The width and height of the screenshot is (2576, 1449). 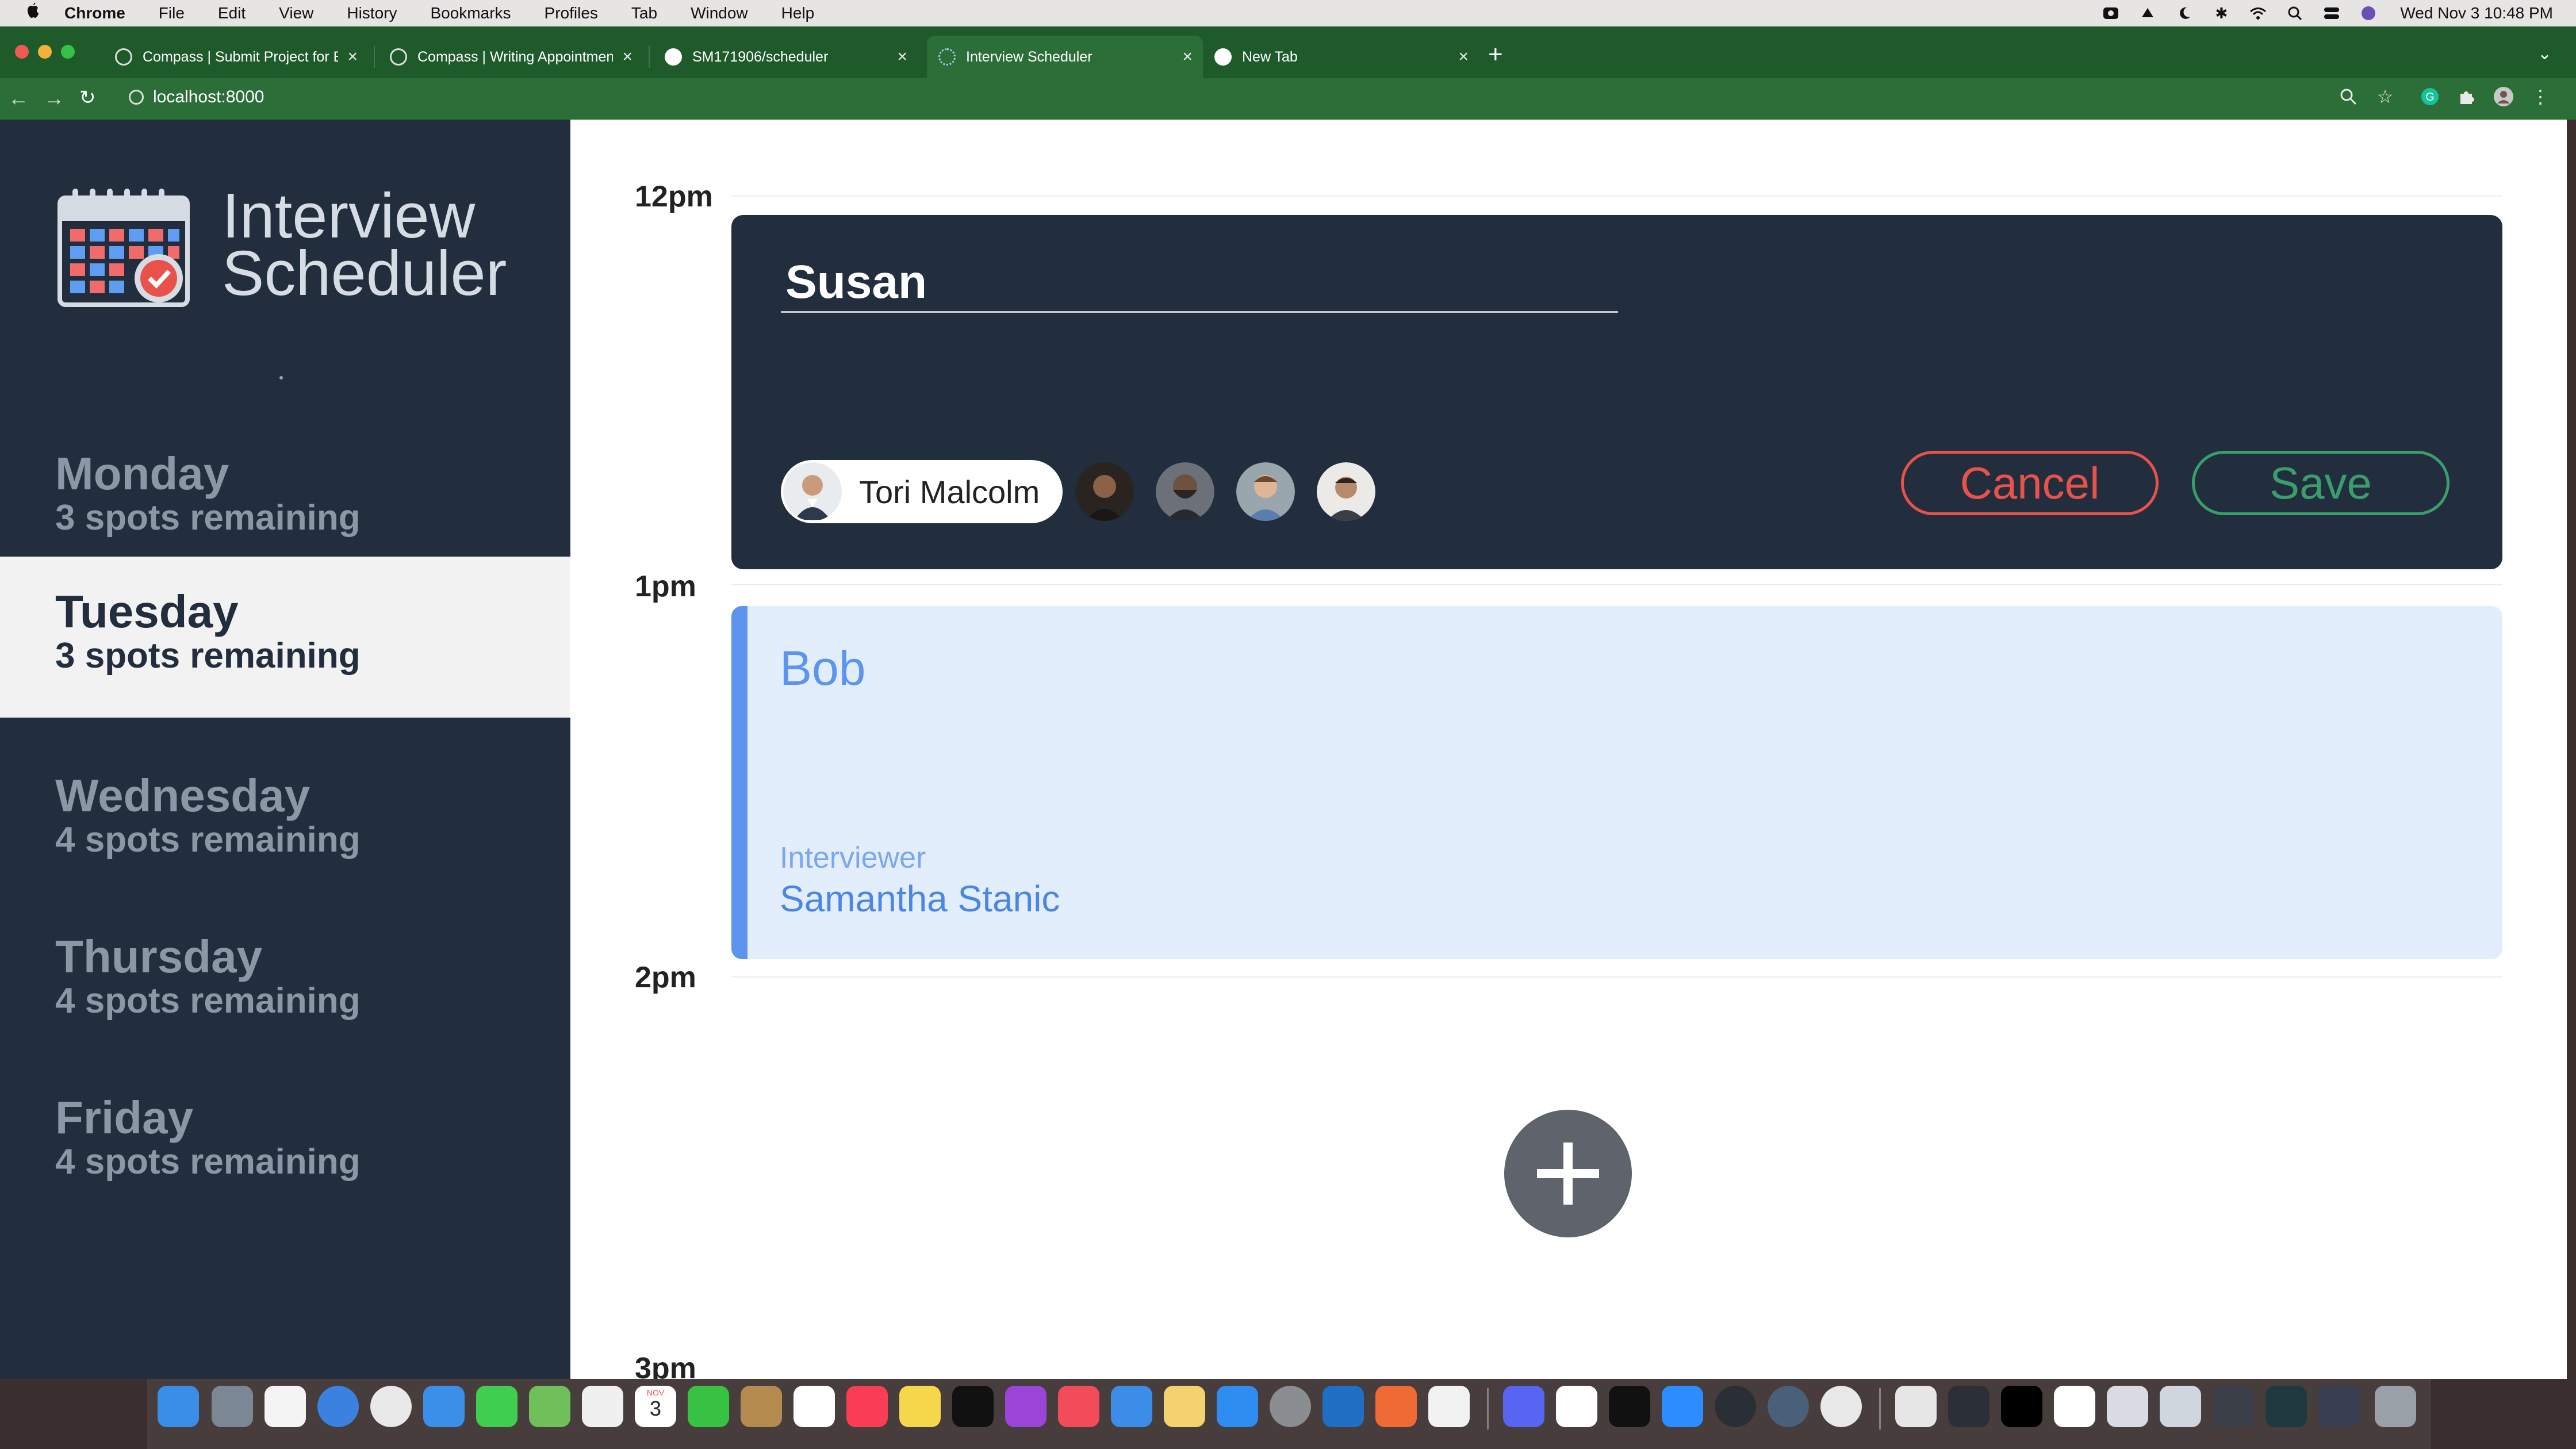 I want to click on podcasts-icon, so click(x=1025, y=1406).